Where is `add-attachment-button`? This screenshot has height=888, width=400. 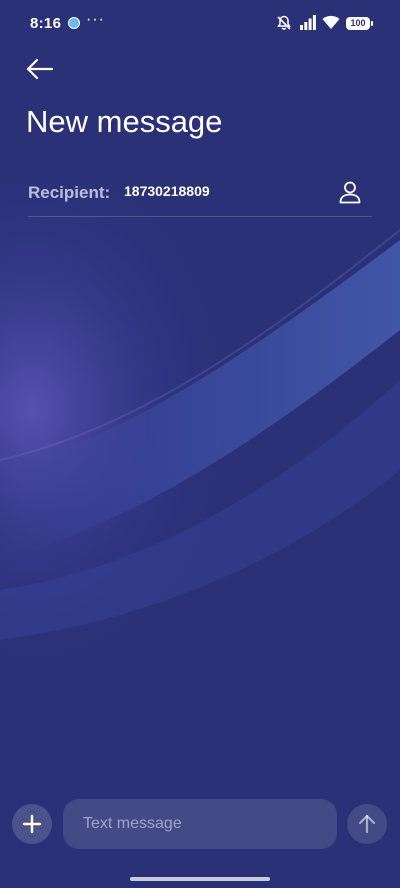
add-attachment-button is located at coordinates (32, 824).